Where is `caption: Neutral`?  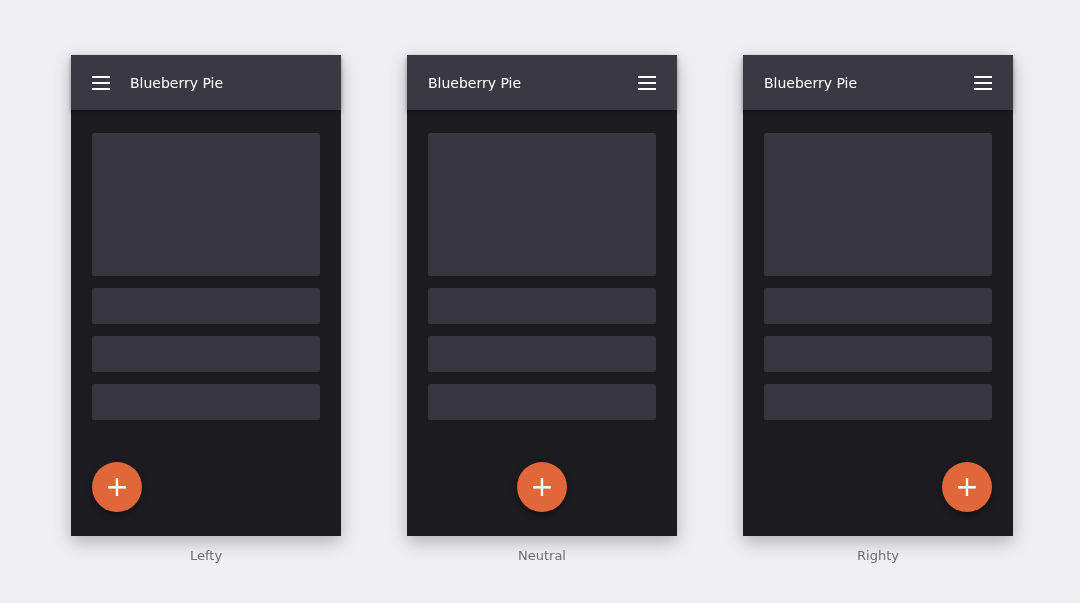 caption: Neutral is located at coordinates (542, 555).